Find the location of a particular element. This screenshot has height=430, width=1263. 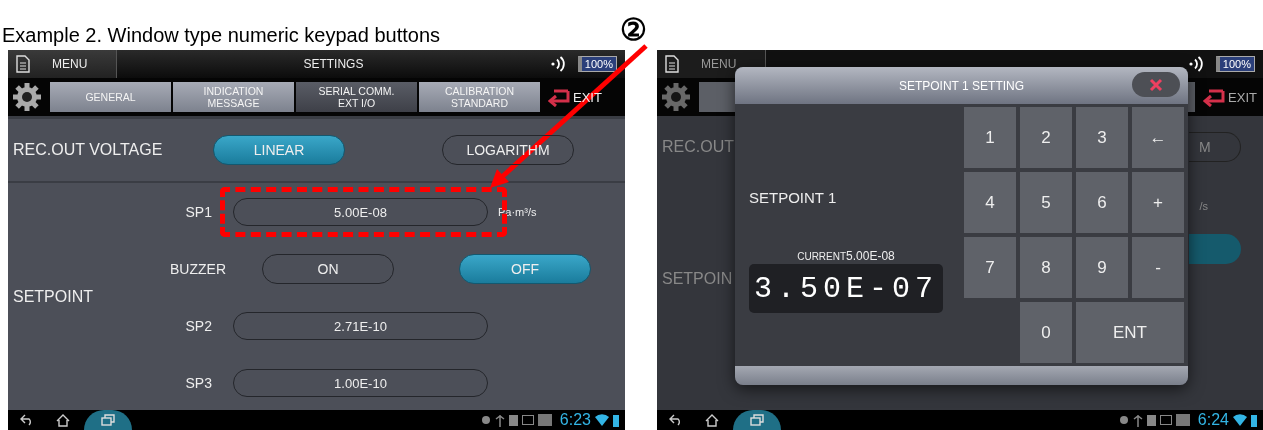

current-value: 5.00E-08 is located at coordinates (870, 256).